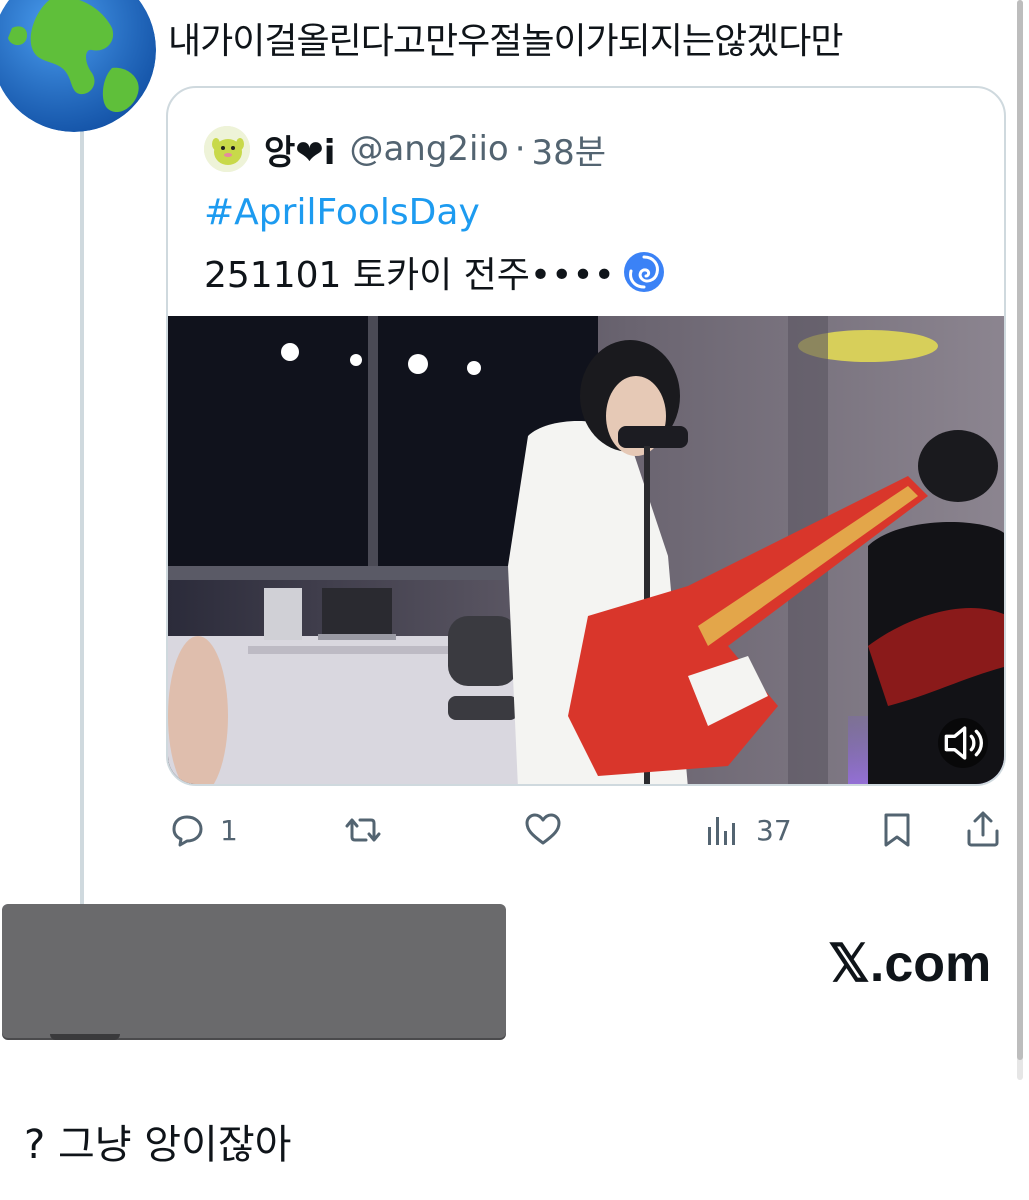 The image size is (1029, 1200). What do you see at coordinates (910, 964) in the screenshot?
I see `x-com-watermark: 𝕏.com` at bounding box center [910, 964].